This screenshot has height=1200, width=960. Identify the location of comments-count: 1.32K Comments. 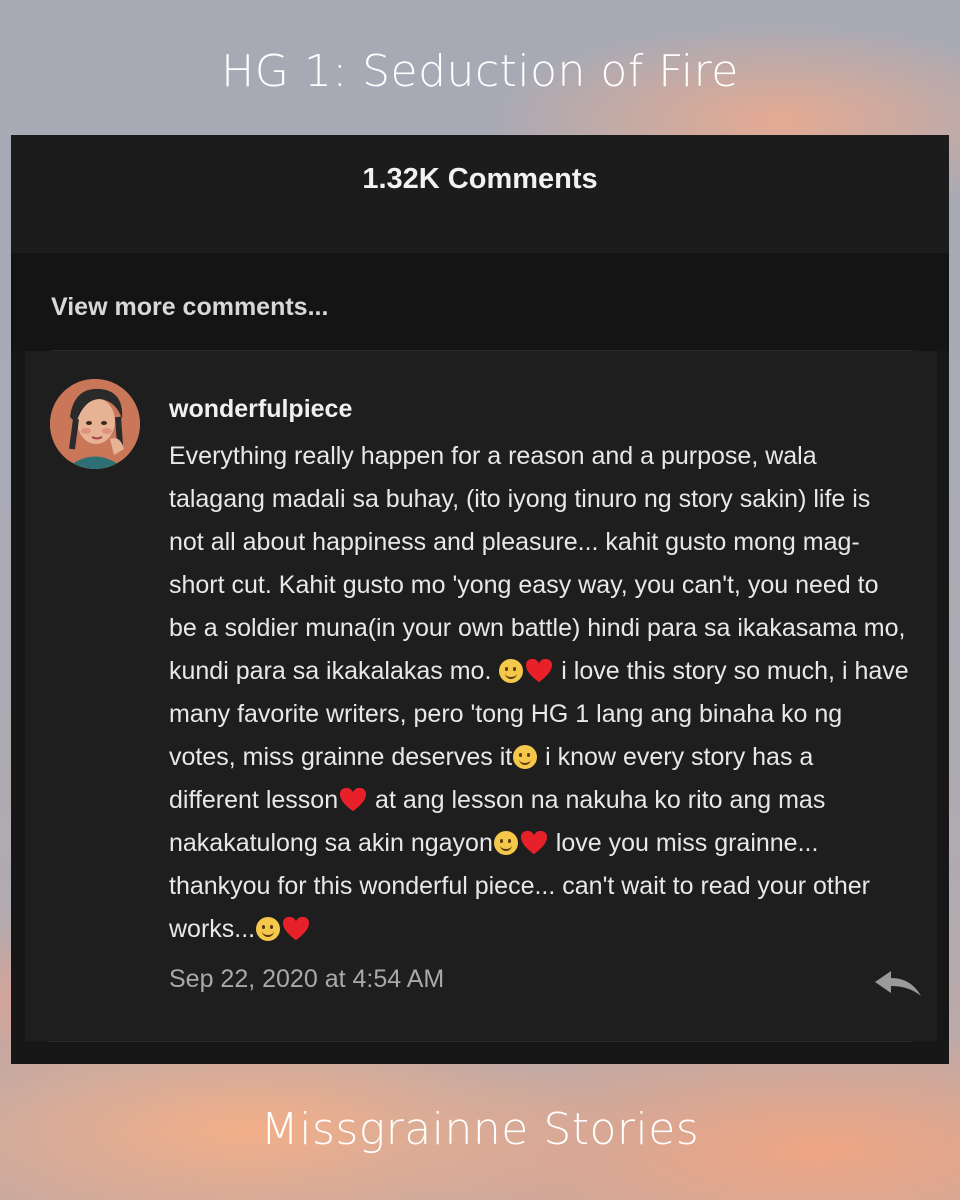
(480, 179).